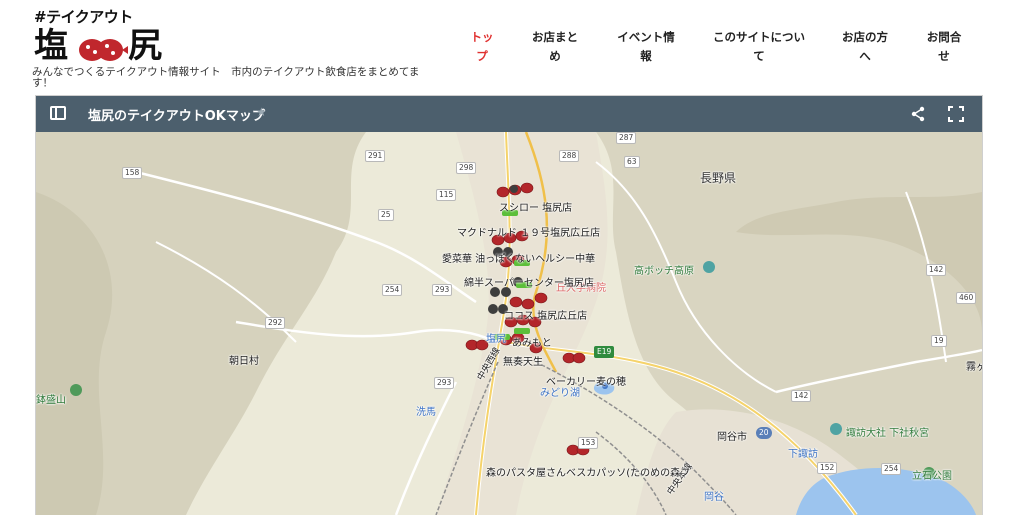  I want to click on route-shield: 287, so click(626, 138).